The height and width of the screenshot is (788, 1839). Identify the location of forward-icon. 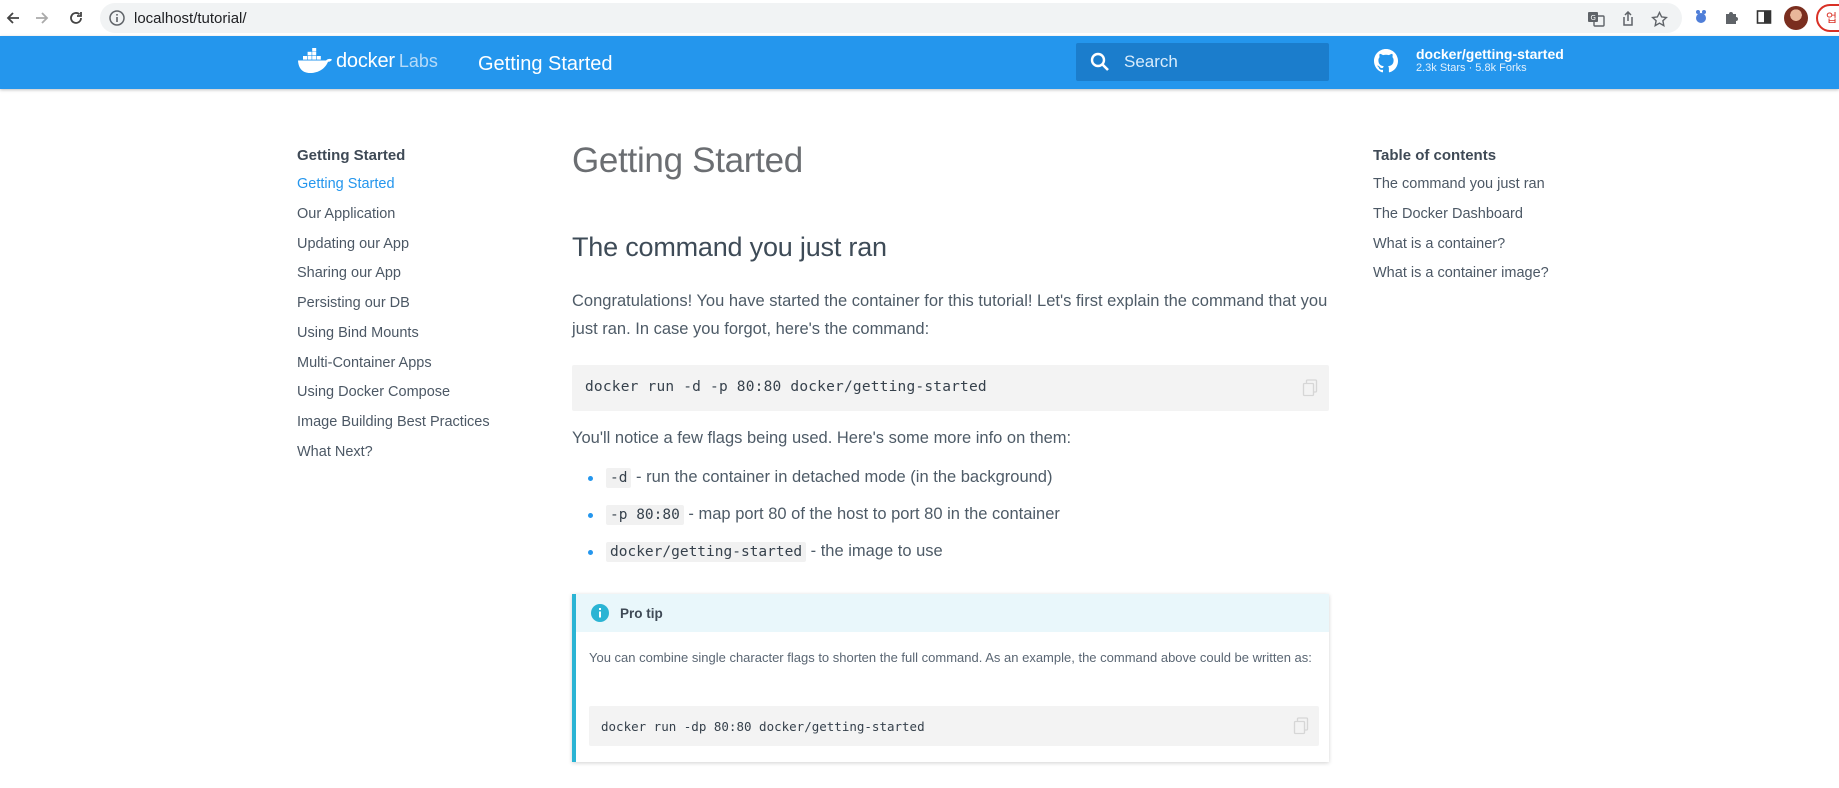
(42, 18).